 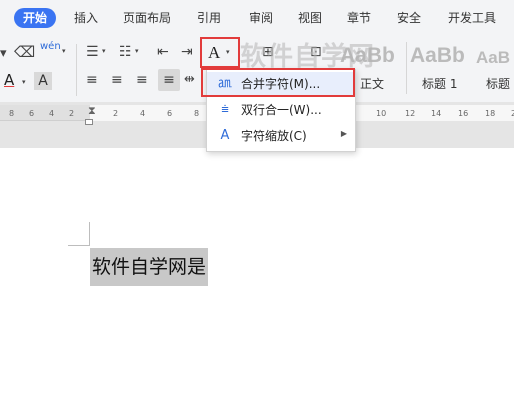 I want to click on ruler-tick: 10, so click(x=381, y=113).